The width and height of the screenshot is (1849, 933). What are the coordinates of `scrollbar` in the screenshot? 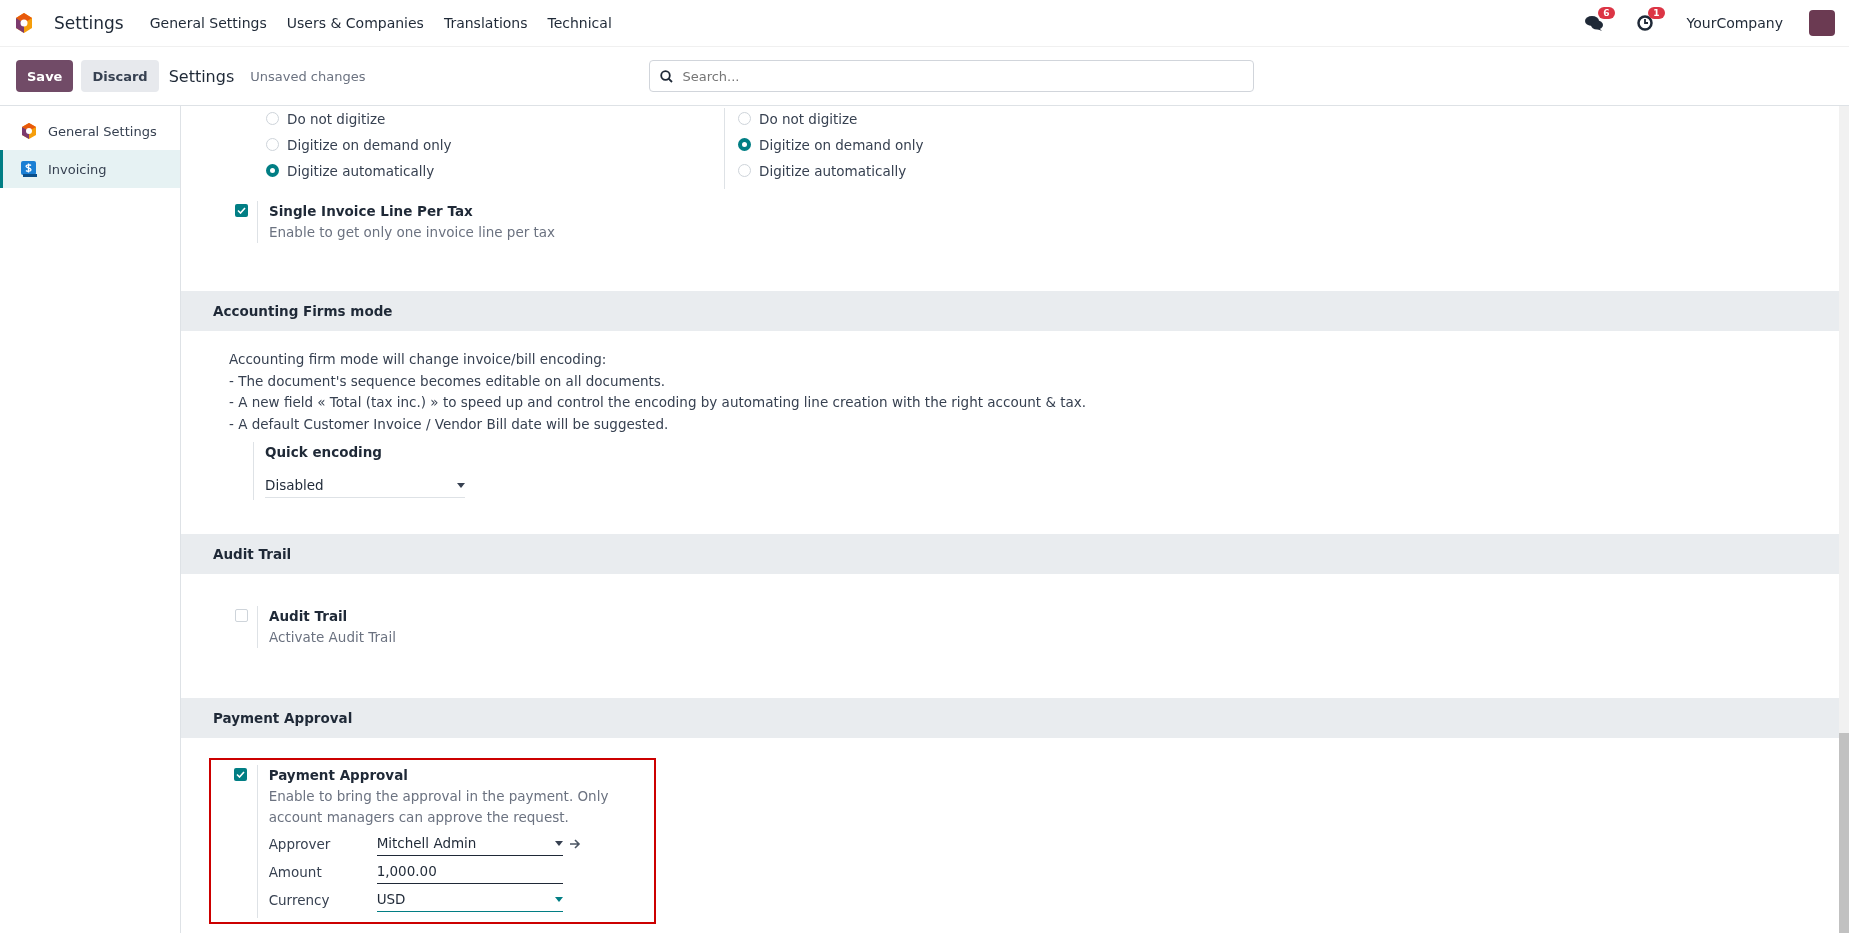 It's located at (1844, 519).